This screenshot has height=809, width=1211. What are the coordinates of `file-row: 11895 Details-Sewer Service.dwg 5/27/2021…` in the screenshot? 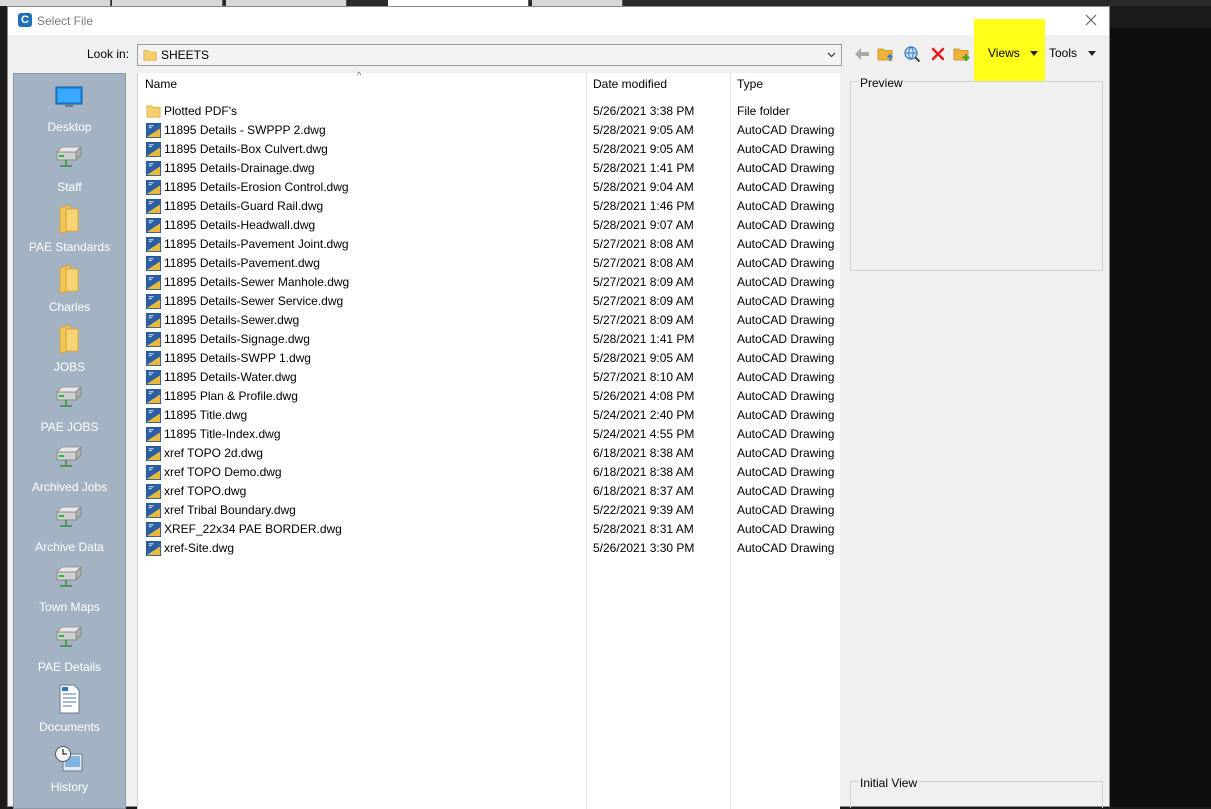 It's located at (488, 301).